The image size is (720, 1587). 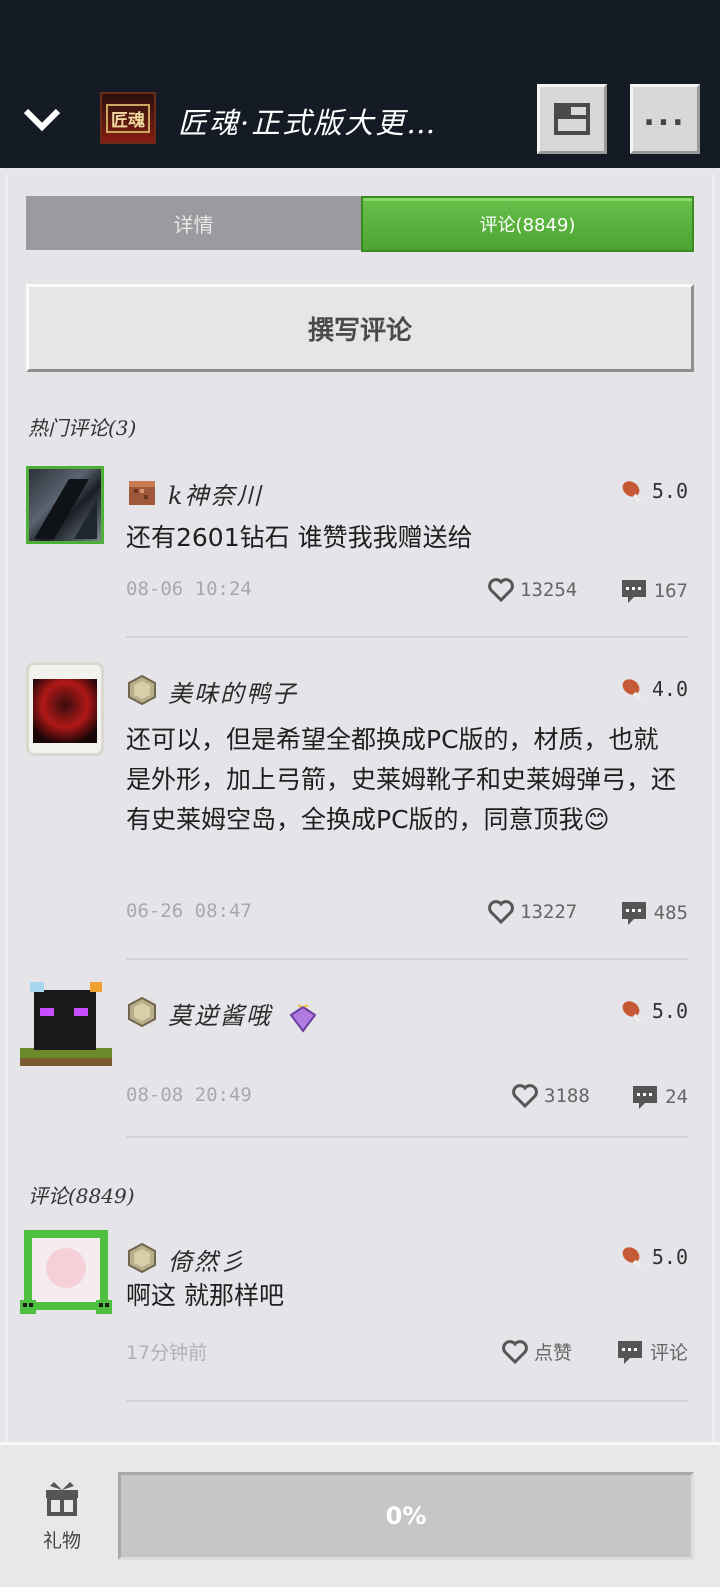 What do you see at coordinates (654, 689) in the screenshot?
I see `rating: 4.0` at bounding box center [654, 689].